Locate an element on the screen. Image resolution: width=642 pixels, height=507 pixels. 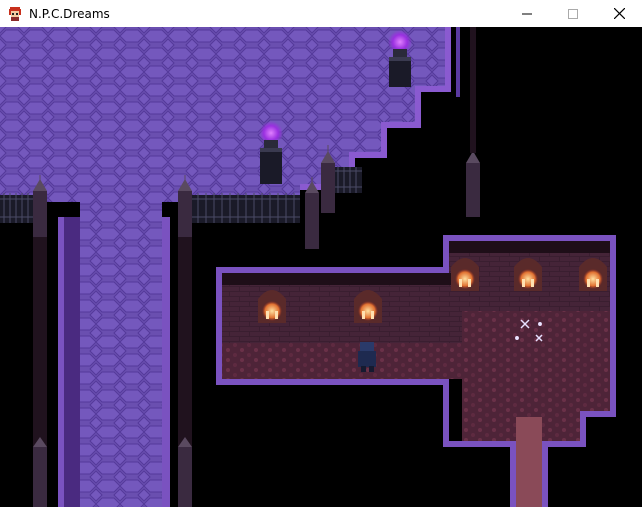
iron-fence-right is located at coordinates (348, 180).